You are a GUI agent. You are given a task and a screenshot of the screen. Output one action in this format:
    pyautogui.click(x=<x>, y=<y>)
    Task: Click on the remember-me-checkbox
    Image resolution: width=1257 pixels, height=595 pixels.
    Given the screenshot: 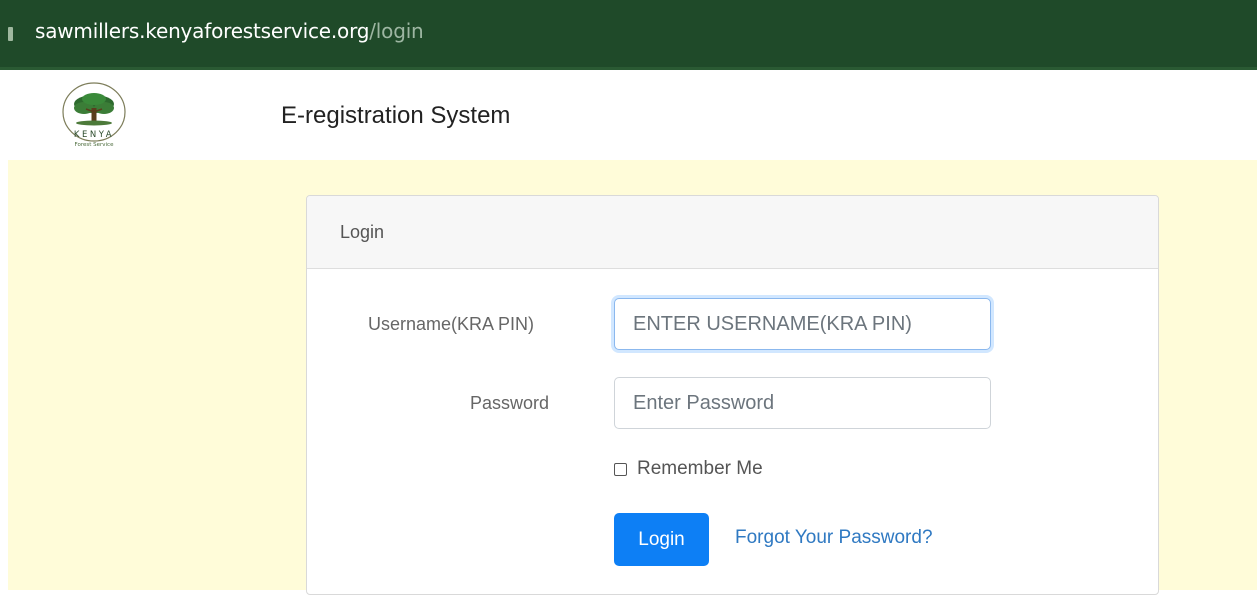 What is the action you would take?
    pyautogui.click(x=620, y=469)
    